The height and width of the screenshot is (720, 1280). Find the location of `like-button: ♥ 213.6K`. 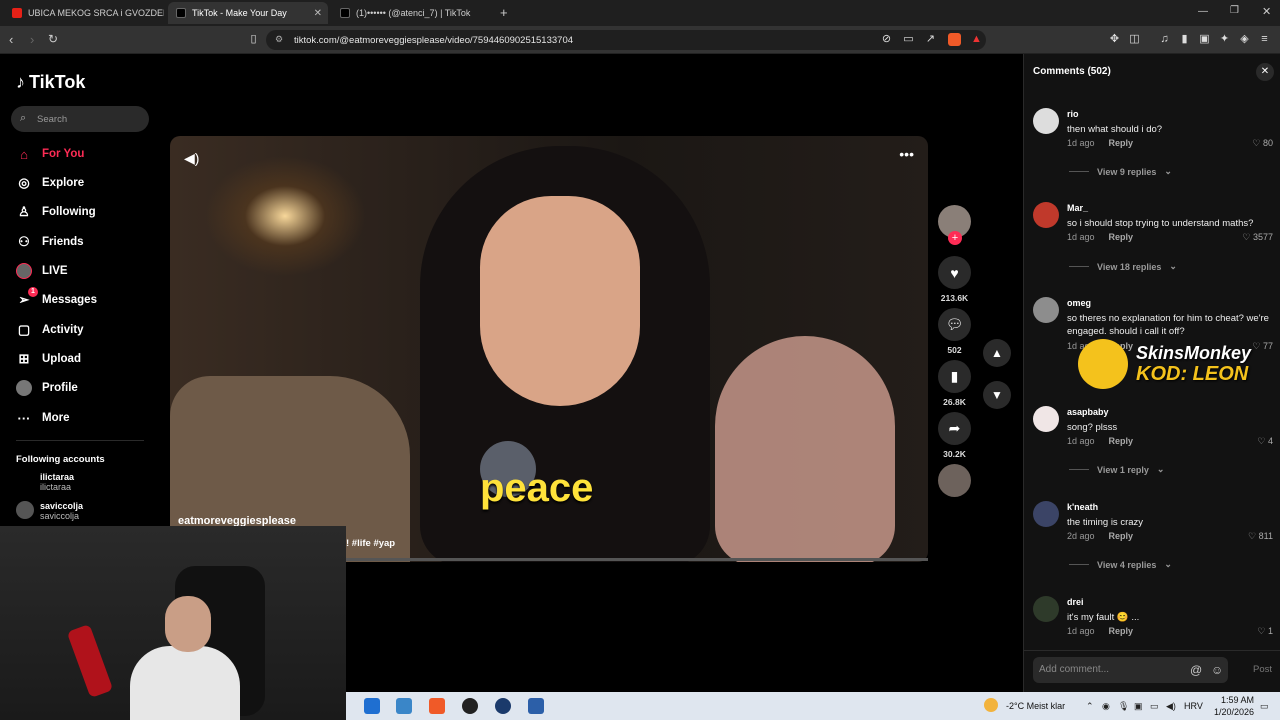

like-button: ♥ 213.6K is located at coordinates (954, 279).